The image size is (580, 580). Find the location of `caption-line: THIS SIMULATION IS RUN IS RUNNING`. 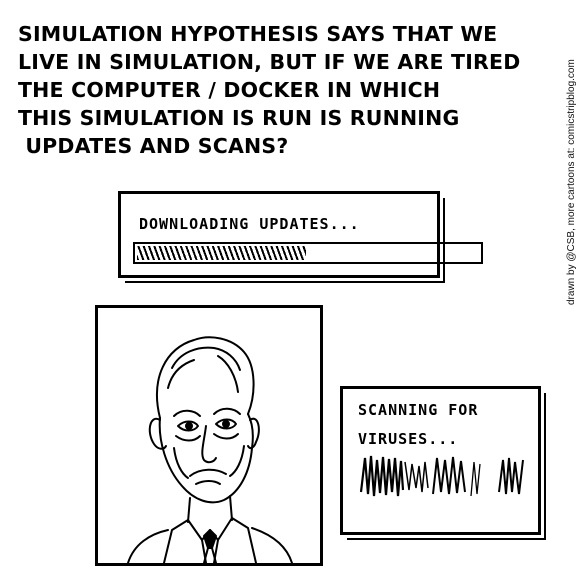

caption-line: THIS SIMULATION IS RUN IS RUNNING is located at coordinates (239, 118).